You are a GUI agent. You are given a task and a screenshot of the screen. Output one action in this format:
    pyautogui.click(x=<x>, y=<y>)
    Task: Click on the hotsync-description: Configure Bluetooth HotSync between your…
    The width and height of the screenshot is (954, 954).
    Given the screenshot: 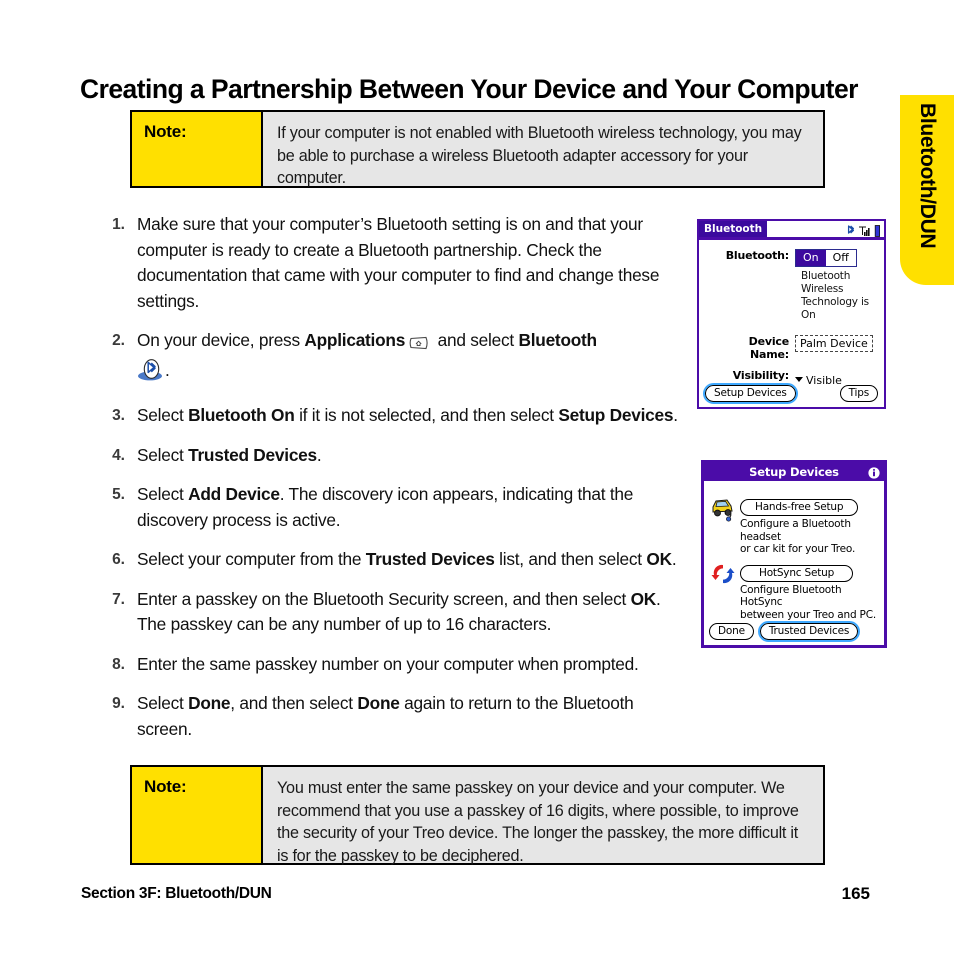 What is the action you would take?
    pyautogui.click(x=809, y=603)
    